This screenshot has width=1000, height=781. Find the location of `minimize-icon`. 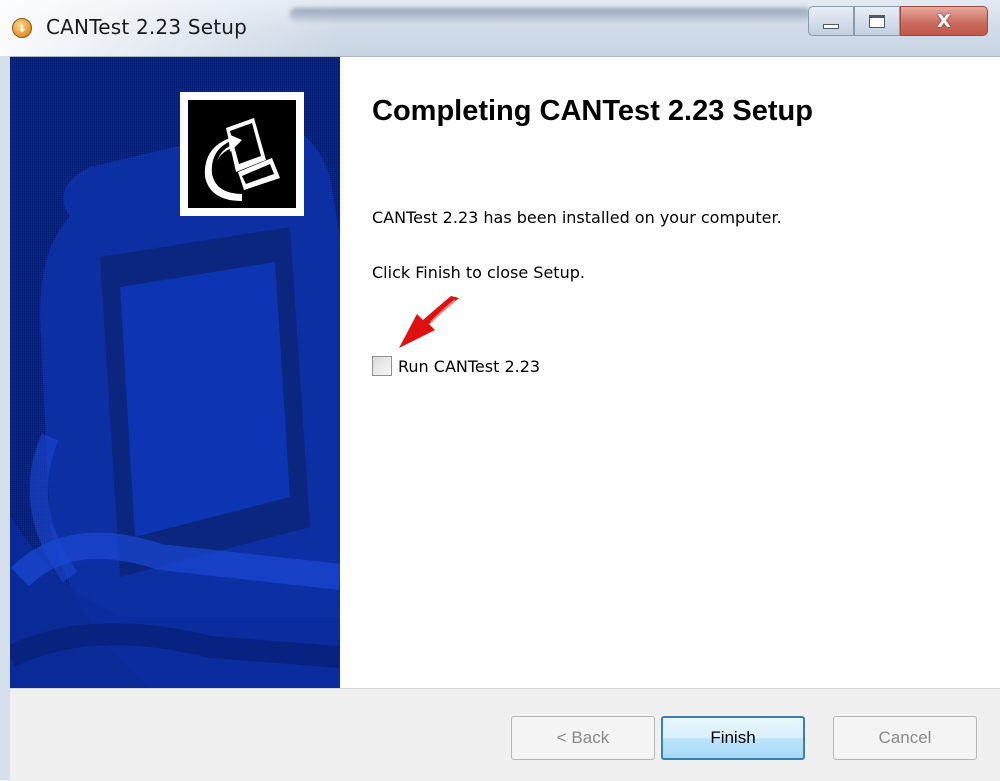

minimize-icon is located at coordinates (831, 26).